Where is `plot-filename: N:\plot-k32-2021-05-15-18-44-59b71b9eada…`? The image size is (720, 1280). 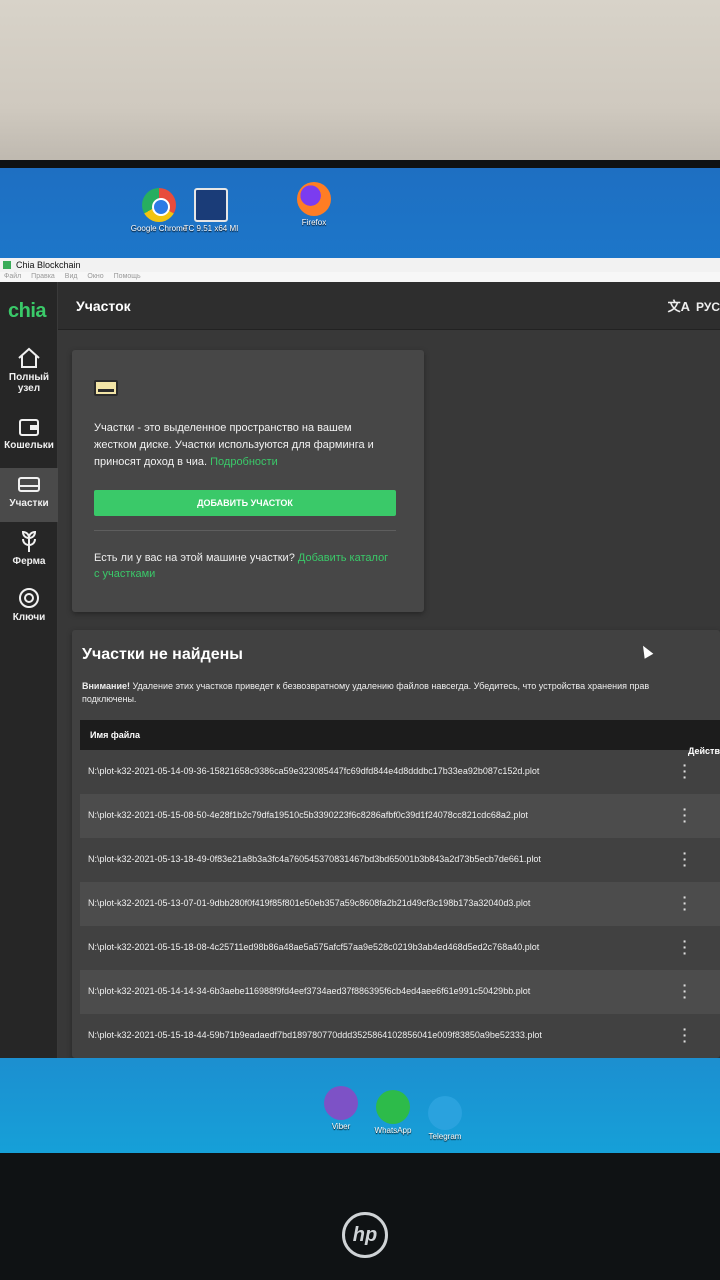
plot-filename: N:\plot-k32-2021-05-15-18-44-59b71b9eada… is located at coordinates (315, 1035).